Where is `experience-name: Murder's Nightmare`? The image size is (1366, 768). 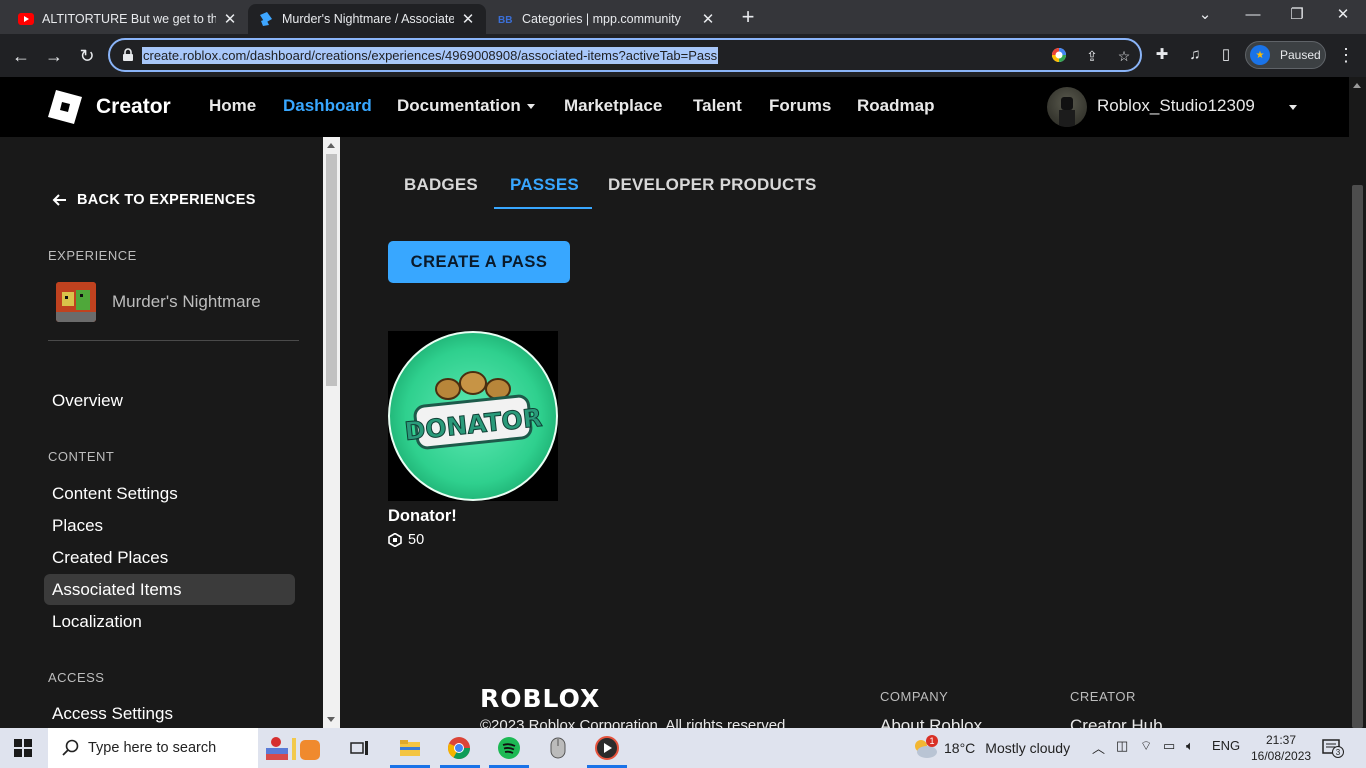 experience-name: Murder's Nightmare is located at coordinates (186, 302).